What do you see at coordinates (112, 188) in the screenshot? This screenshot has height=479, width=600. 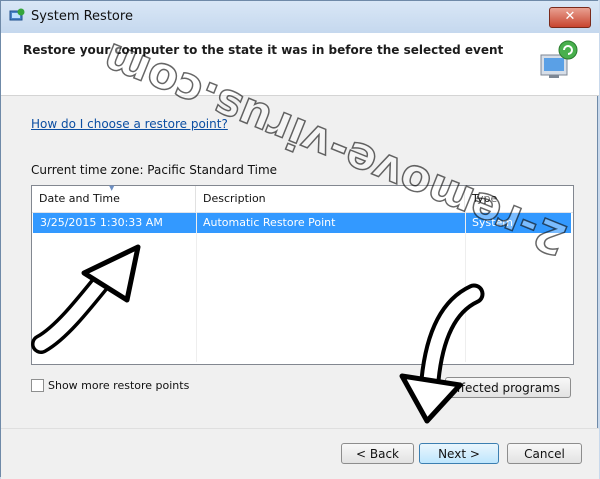 I see `sort-arrow-icon: ▼` at bounding box center [112, 188].